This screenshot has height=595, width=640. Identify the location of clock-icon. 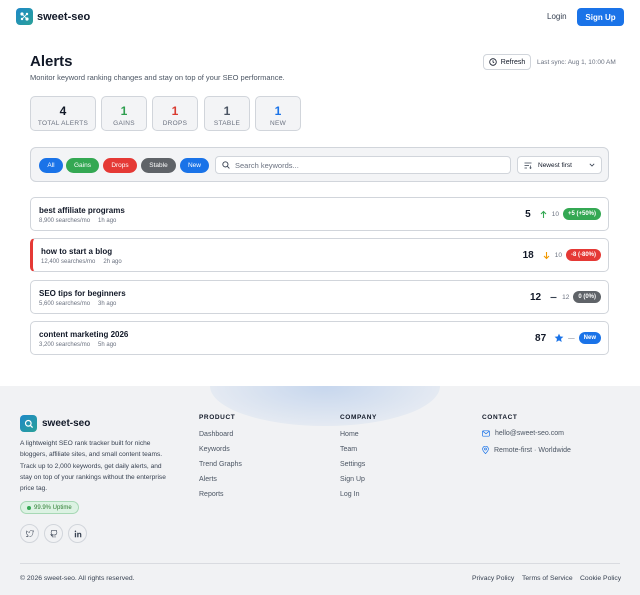
(493, 62).